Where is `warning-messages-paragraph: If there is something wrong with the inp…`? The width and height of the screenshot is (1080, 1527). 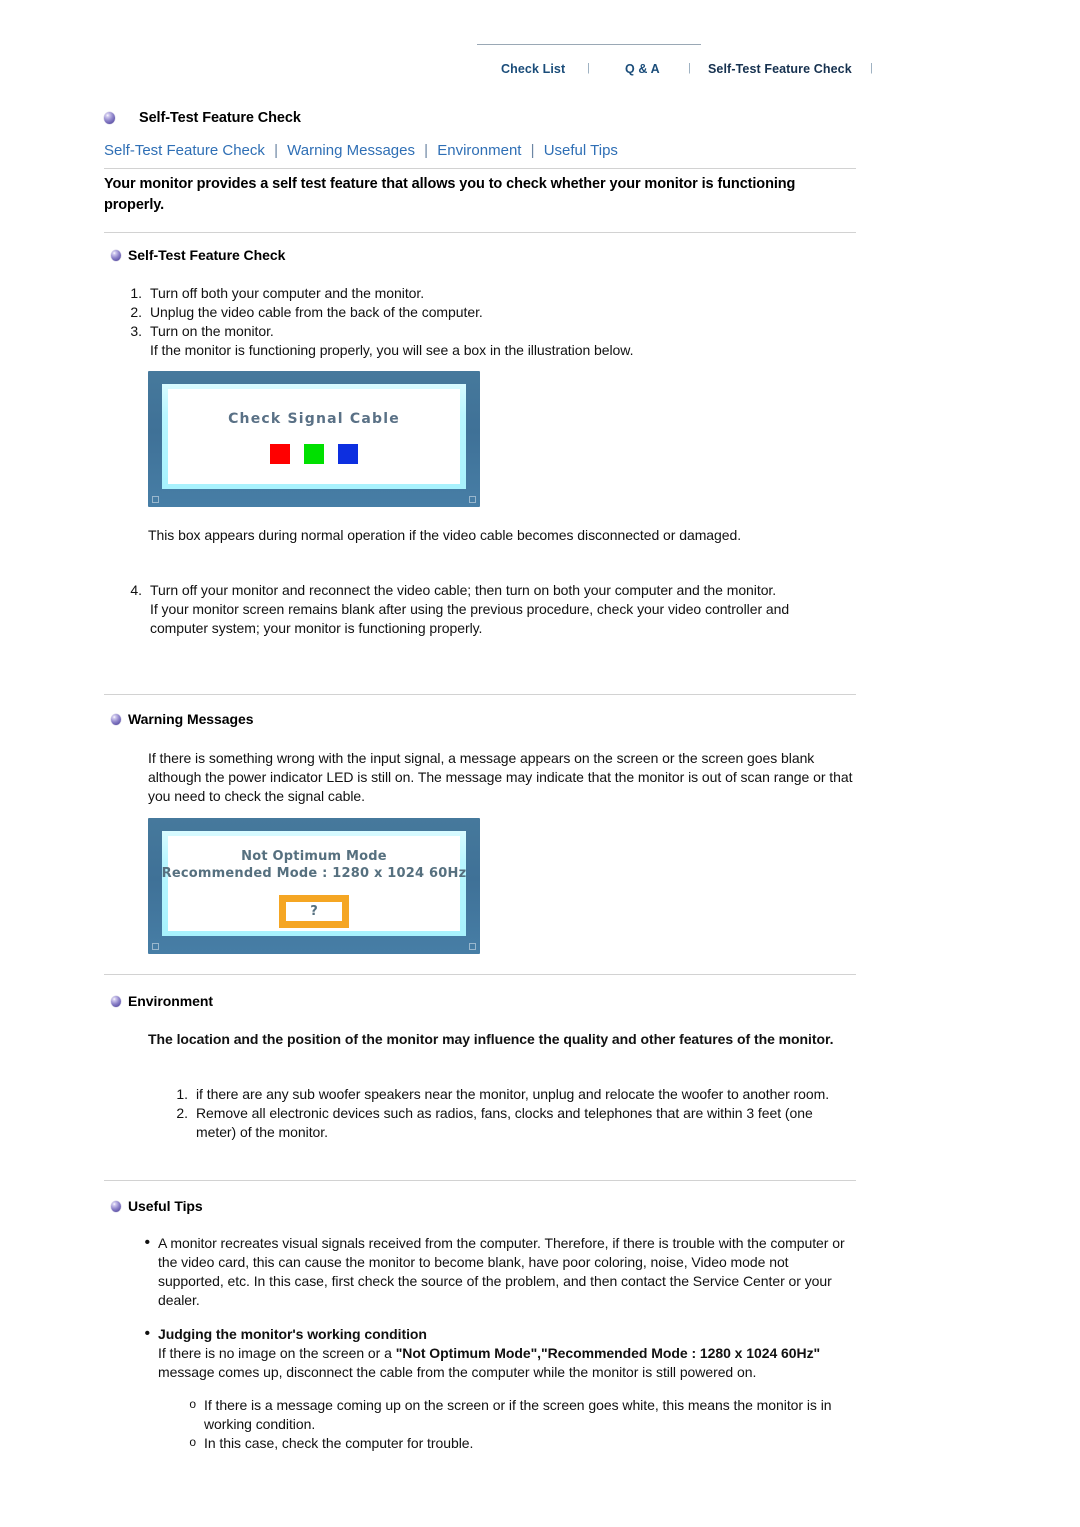 warning-messages-paragraph: If there is something wrong with the inp… is located at coordinates (500, 777).